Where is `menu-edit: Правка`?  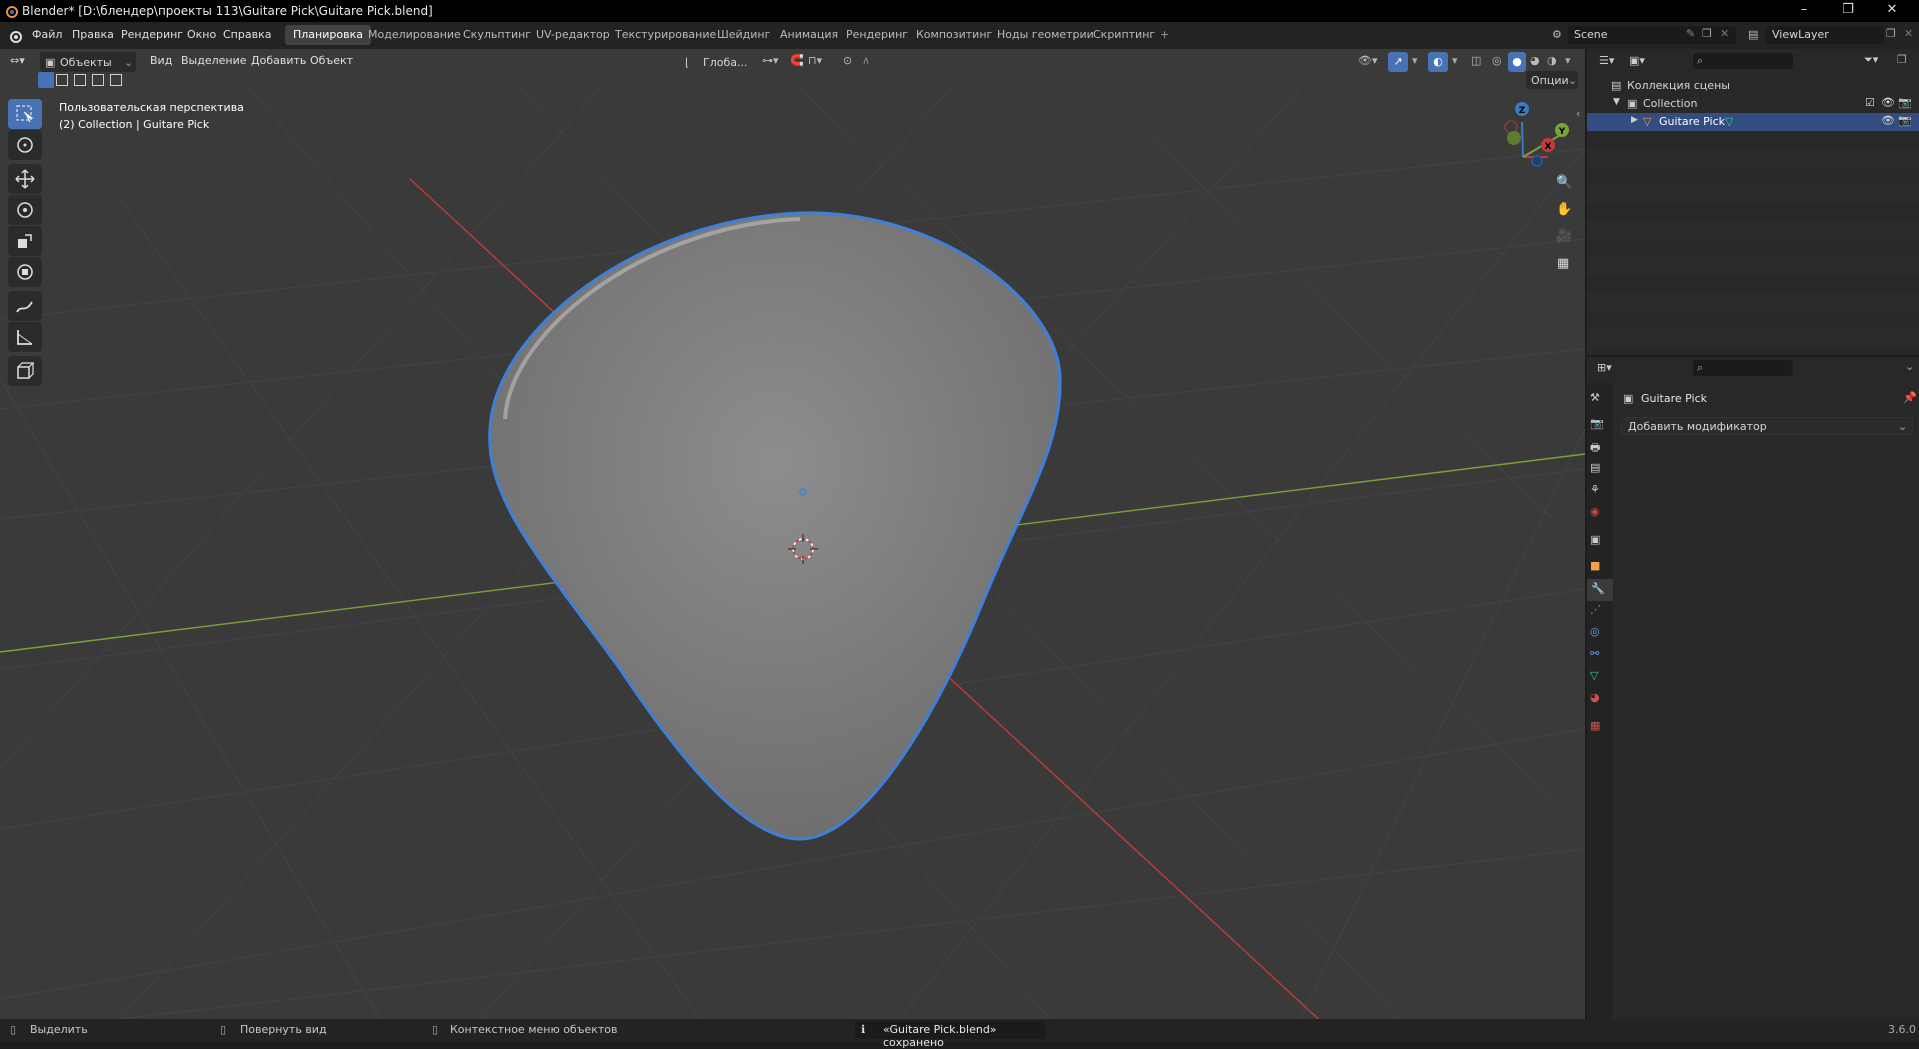 menu-edit: Правка is located at coordinates (93, 34).